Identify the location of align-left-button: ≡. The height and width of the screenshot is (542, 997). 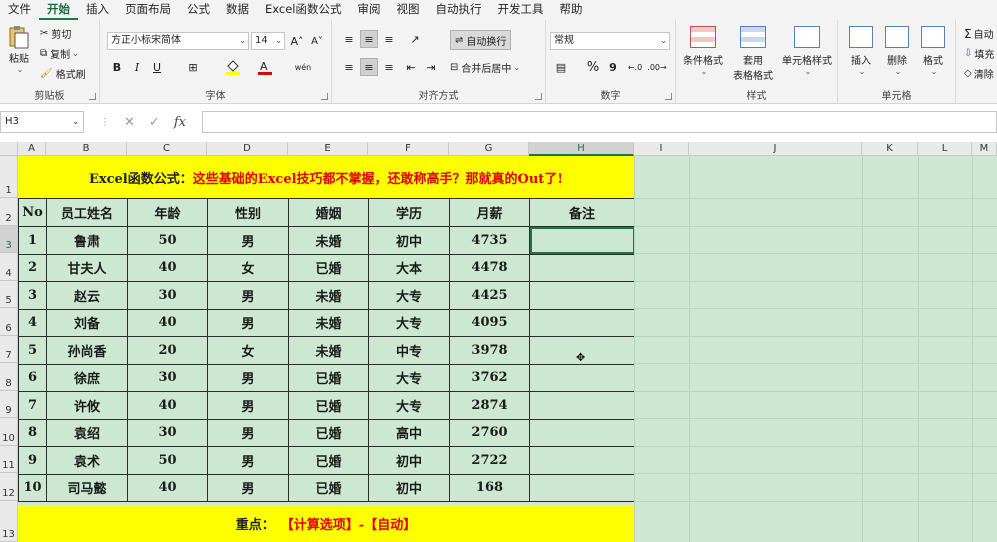
(349, 67).